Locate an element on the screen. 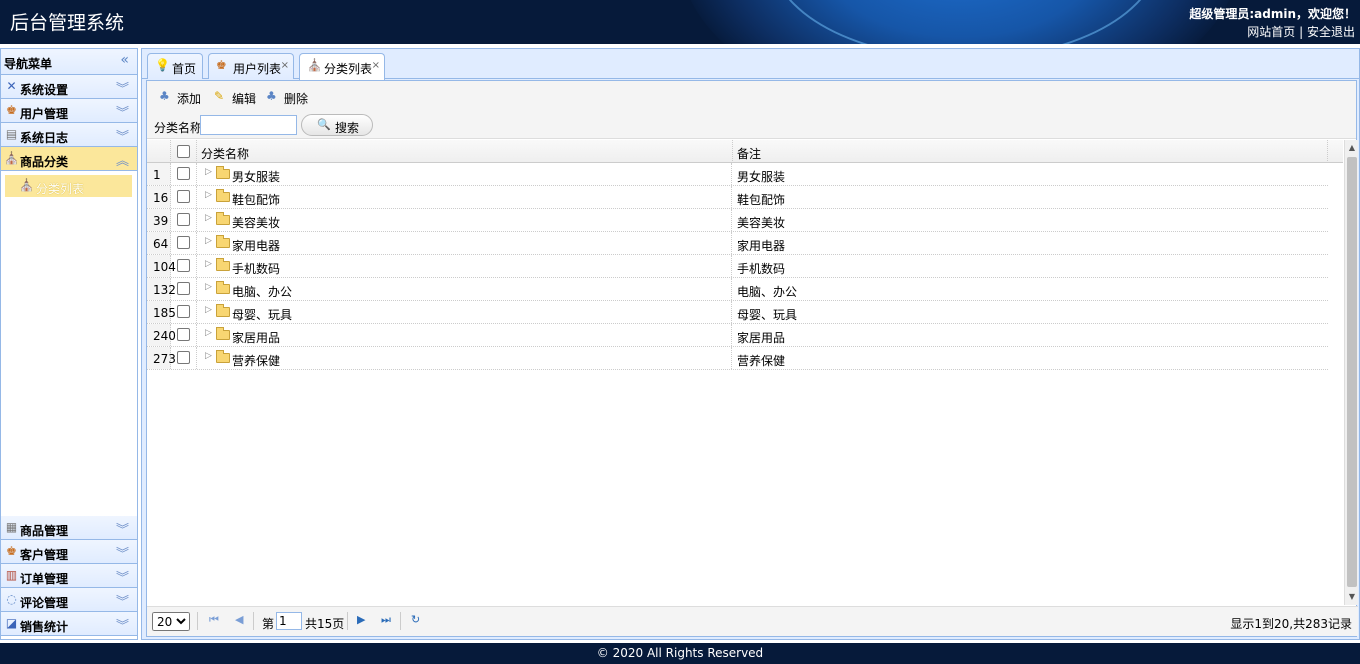 This screenshot has height=664, width=1360. edit-button: ✎ 编辑 is located at coordinates (236, 98).